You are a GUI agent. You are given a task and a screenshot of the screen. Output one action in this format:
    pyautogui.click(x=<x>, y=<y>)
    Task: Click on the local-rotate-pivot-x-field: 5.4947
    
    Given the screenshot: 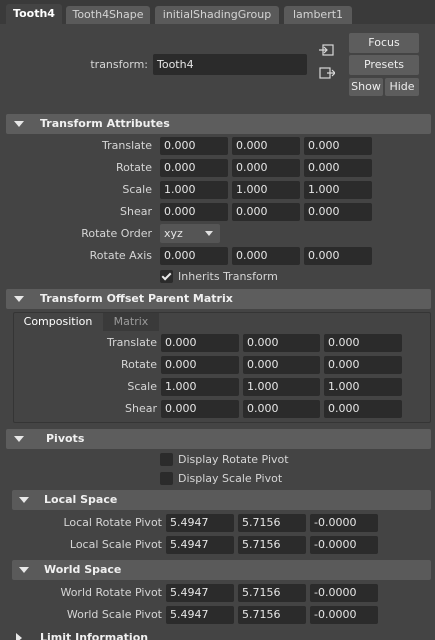 What is the action you would take?
    pyautogui.click(x=200, y=523)
    